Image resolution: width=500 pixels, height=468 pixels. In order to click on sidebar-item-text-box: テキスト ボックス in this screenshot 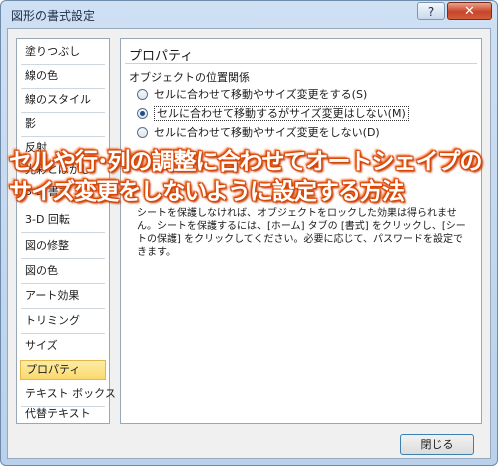, I will do `click(68, 394)`.